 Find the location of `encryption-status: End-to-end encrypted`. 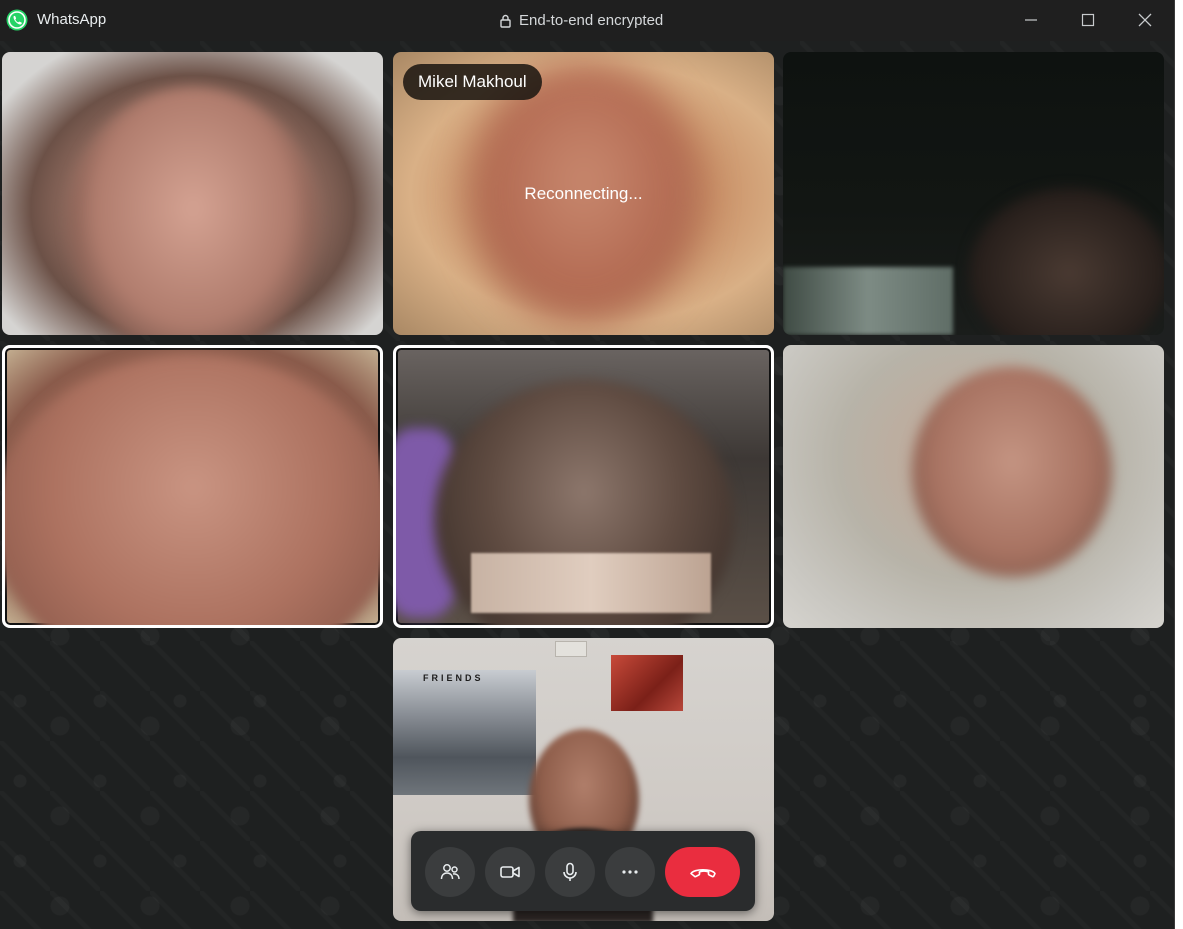

encryption-status: End-to-end encrypted is located at coordinates (581, 20).